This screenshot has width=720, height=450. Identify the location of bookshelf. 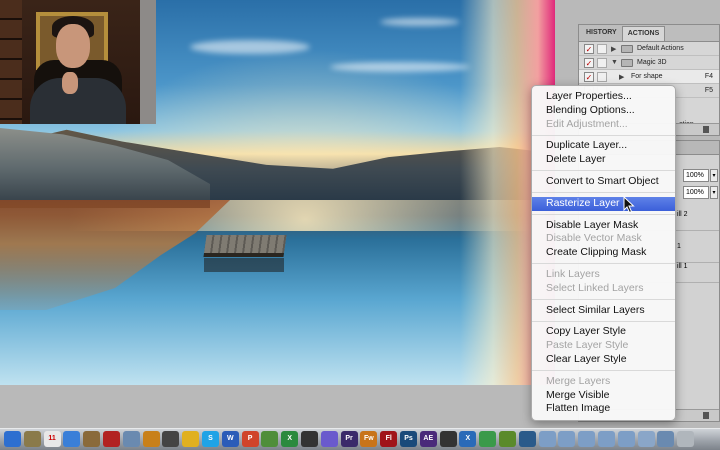
(11, 62).